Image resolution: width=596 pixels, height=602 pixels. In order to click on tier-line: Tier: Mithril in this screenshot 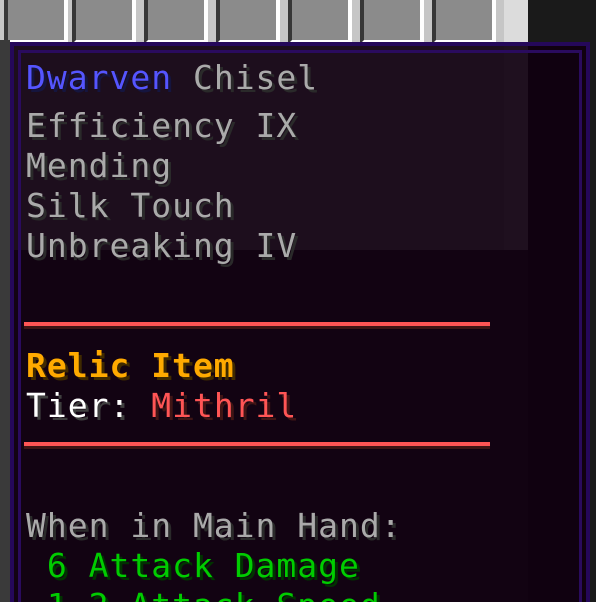, I will do `click(161, 406)`.